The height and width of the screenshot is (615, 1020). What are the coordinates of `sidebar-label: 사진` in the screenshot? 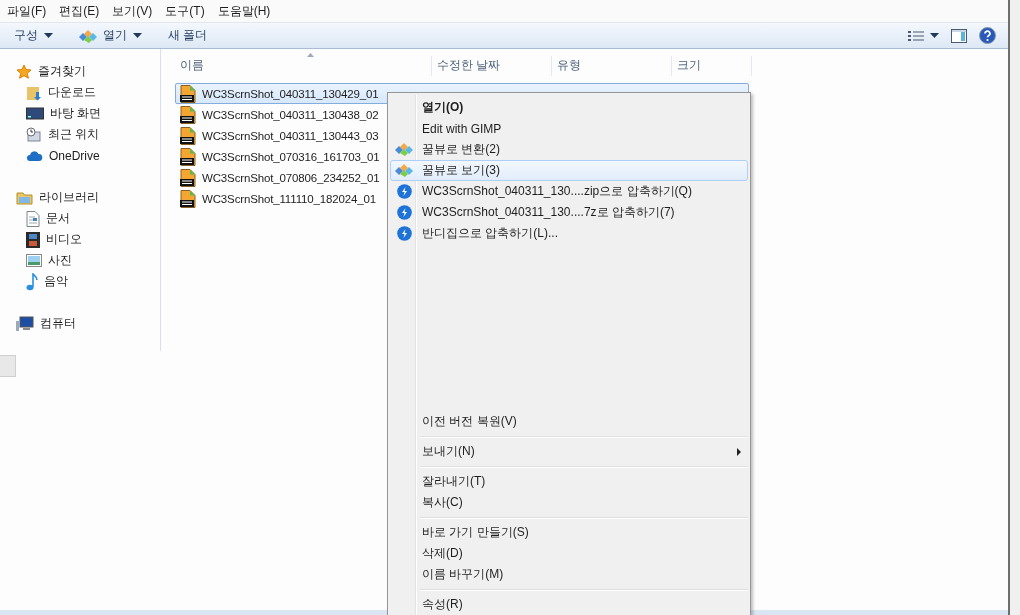 It's located at (60, 260).